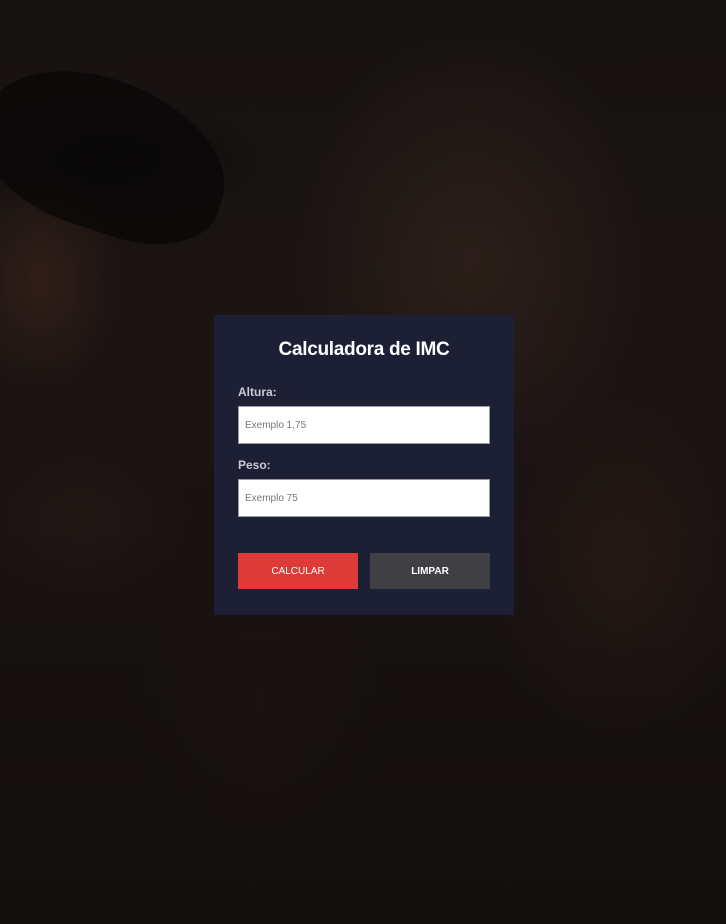  Describe the element at coordinates (254, 465) in the screenshot. I see `weight-label: Peso:` at that location.